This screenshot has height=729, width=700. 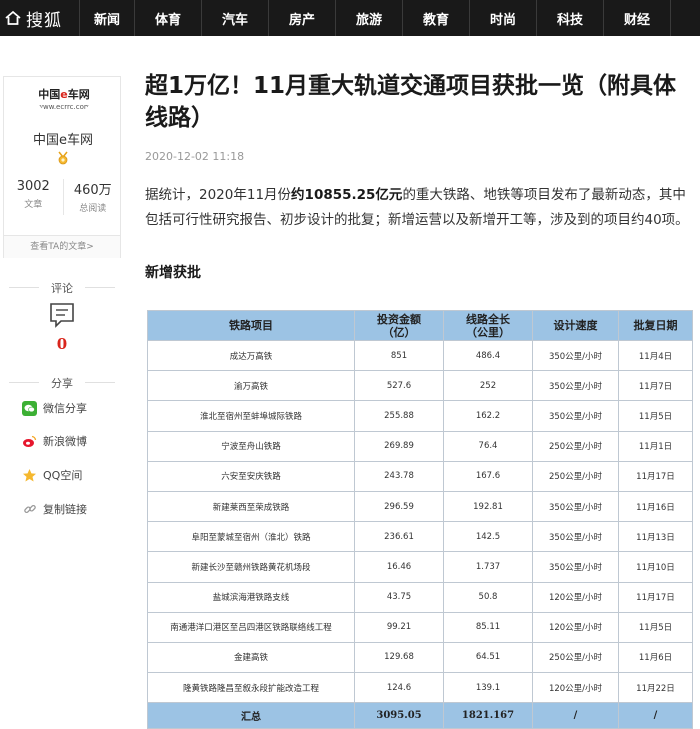 I want to click on stat-number: 3002, so click(x=33, y=186).